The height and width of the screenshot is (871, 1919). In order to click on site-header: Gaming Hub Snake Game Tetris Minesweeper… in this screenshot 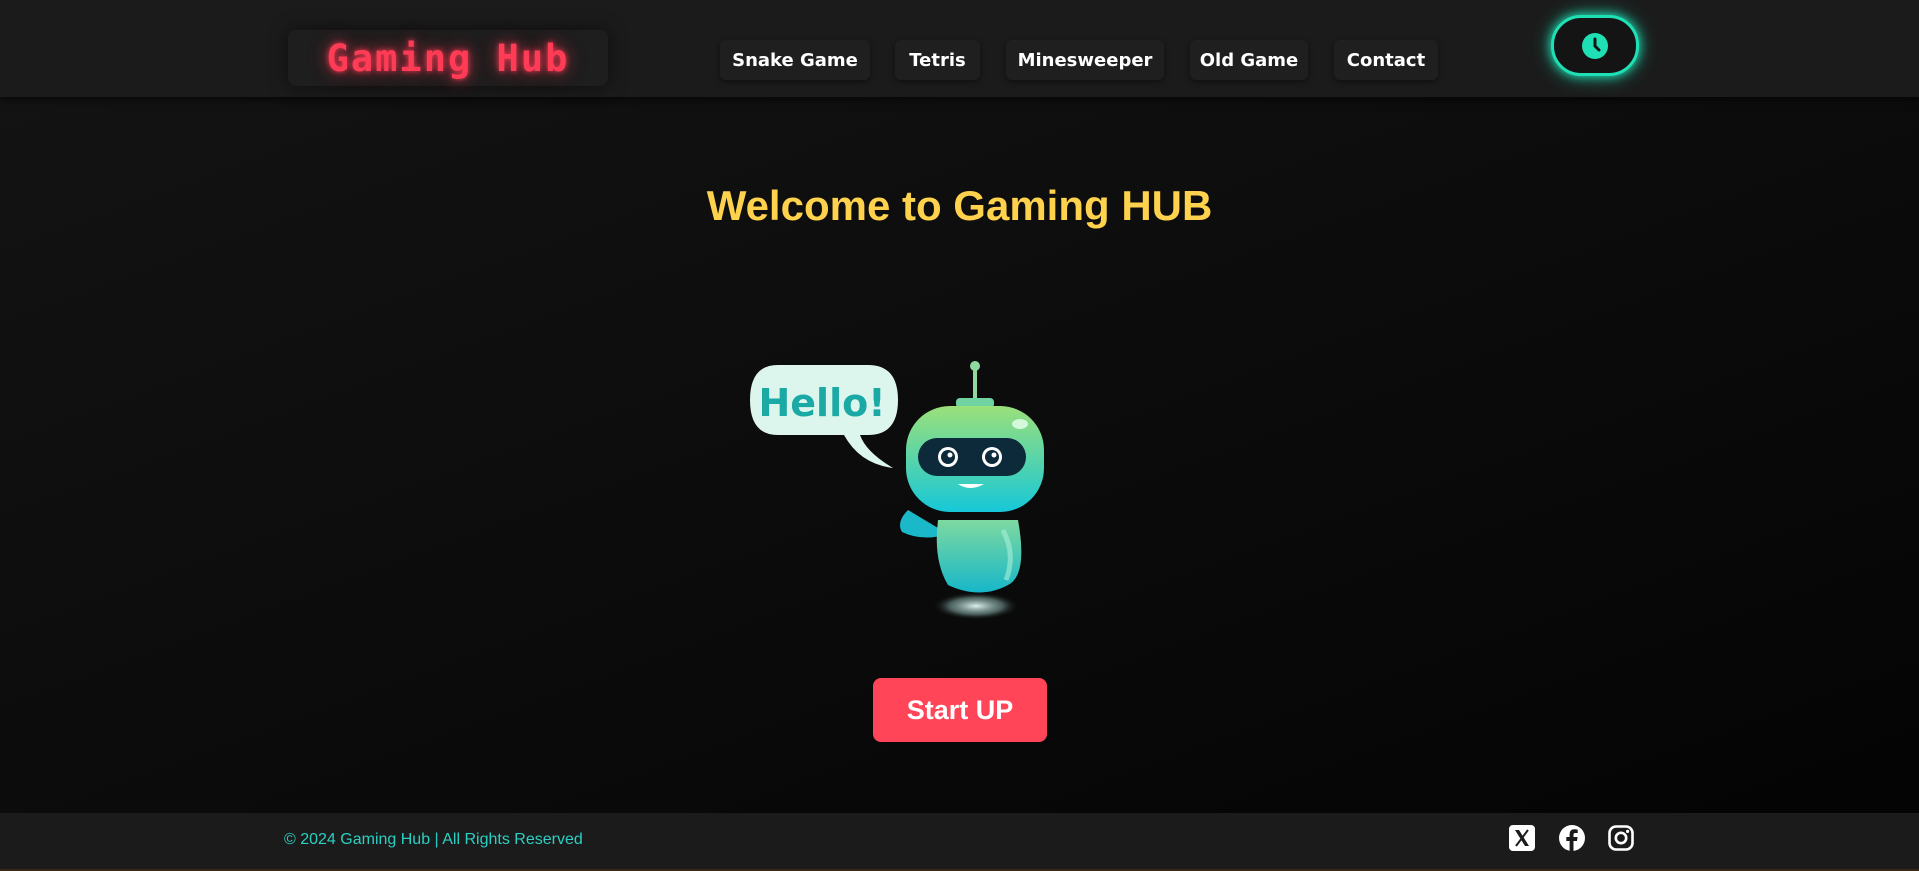, I will do `click(959, 48)`.